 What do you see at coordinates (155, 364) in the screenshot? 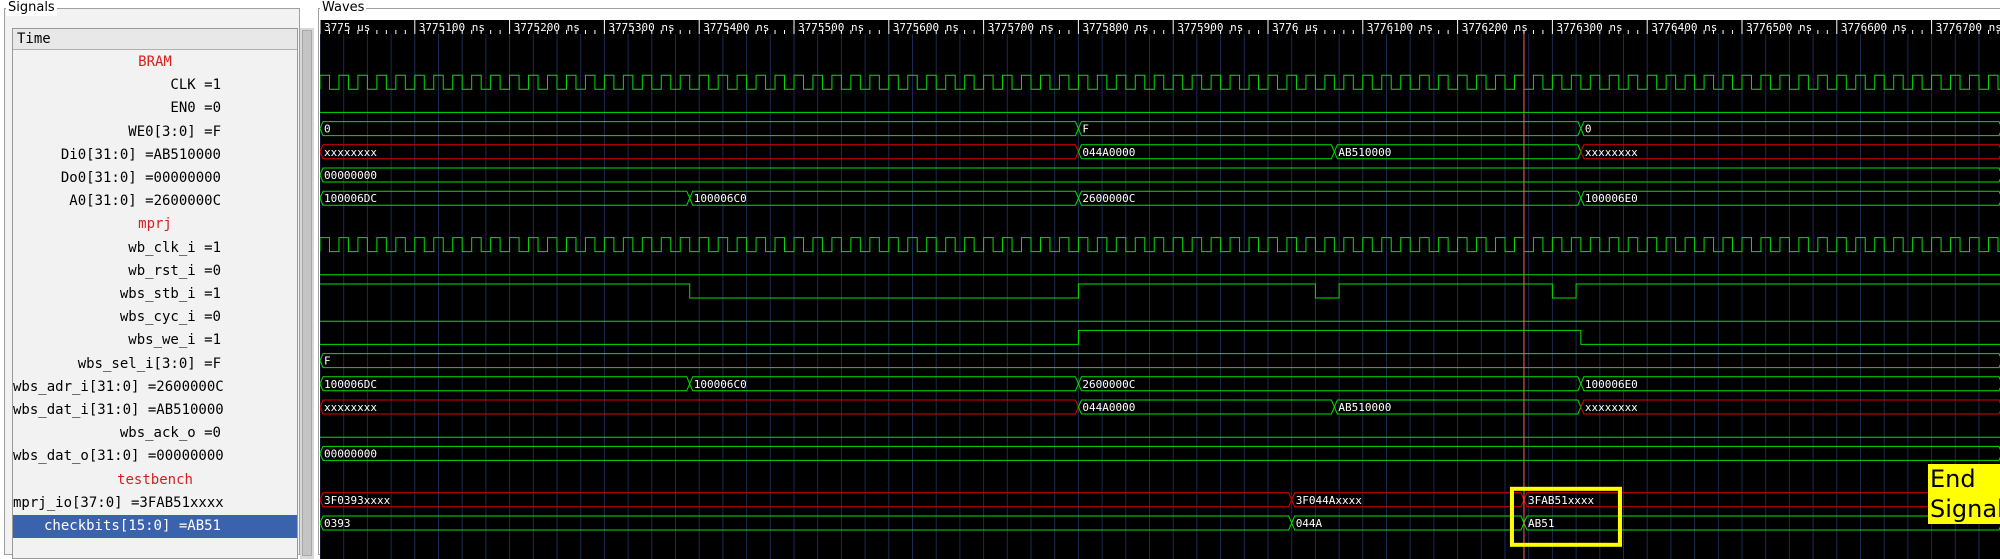
I see `signal-row-wbs-sel-i: wbs_sel_i[3:0] =F` at bounding box center [155, 364].